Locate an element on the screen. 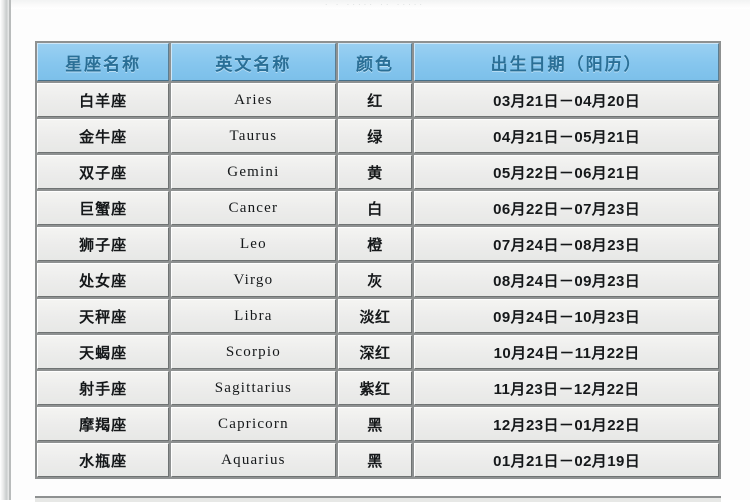  cell-chinese-name: 狮子座 is located at coordinates (103, 244).